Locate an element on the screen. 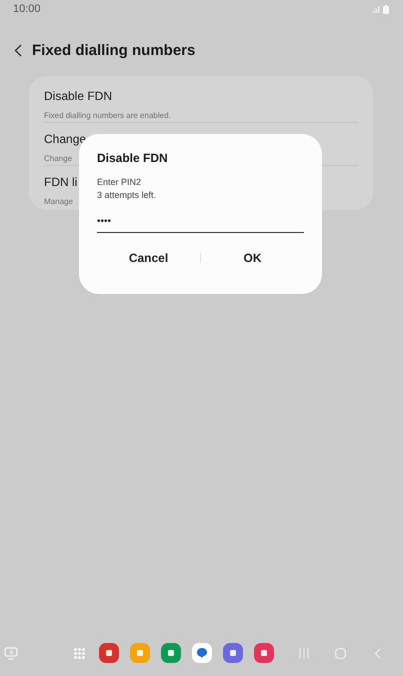 This screenshot has height=676, width=403. setting-subtitle: Change is located at coordinates (58, 158).